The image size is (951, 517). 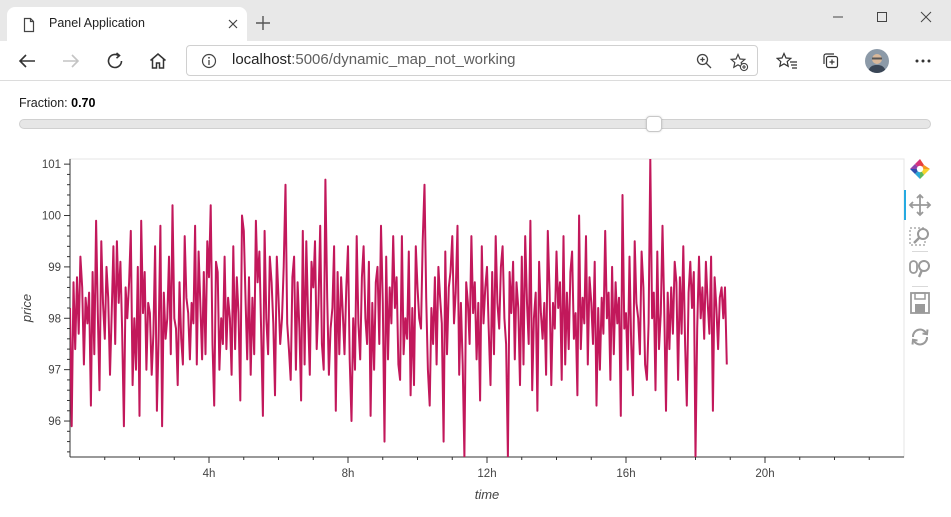 What do you see at coordinates (704, 61) in the screenshot?
I see `zoom-icon` at bounding box center [704, 61].